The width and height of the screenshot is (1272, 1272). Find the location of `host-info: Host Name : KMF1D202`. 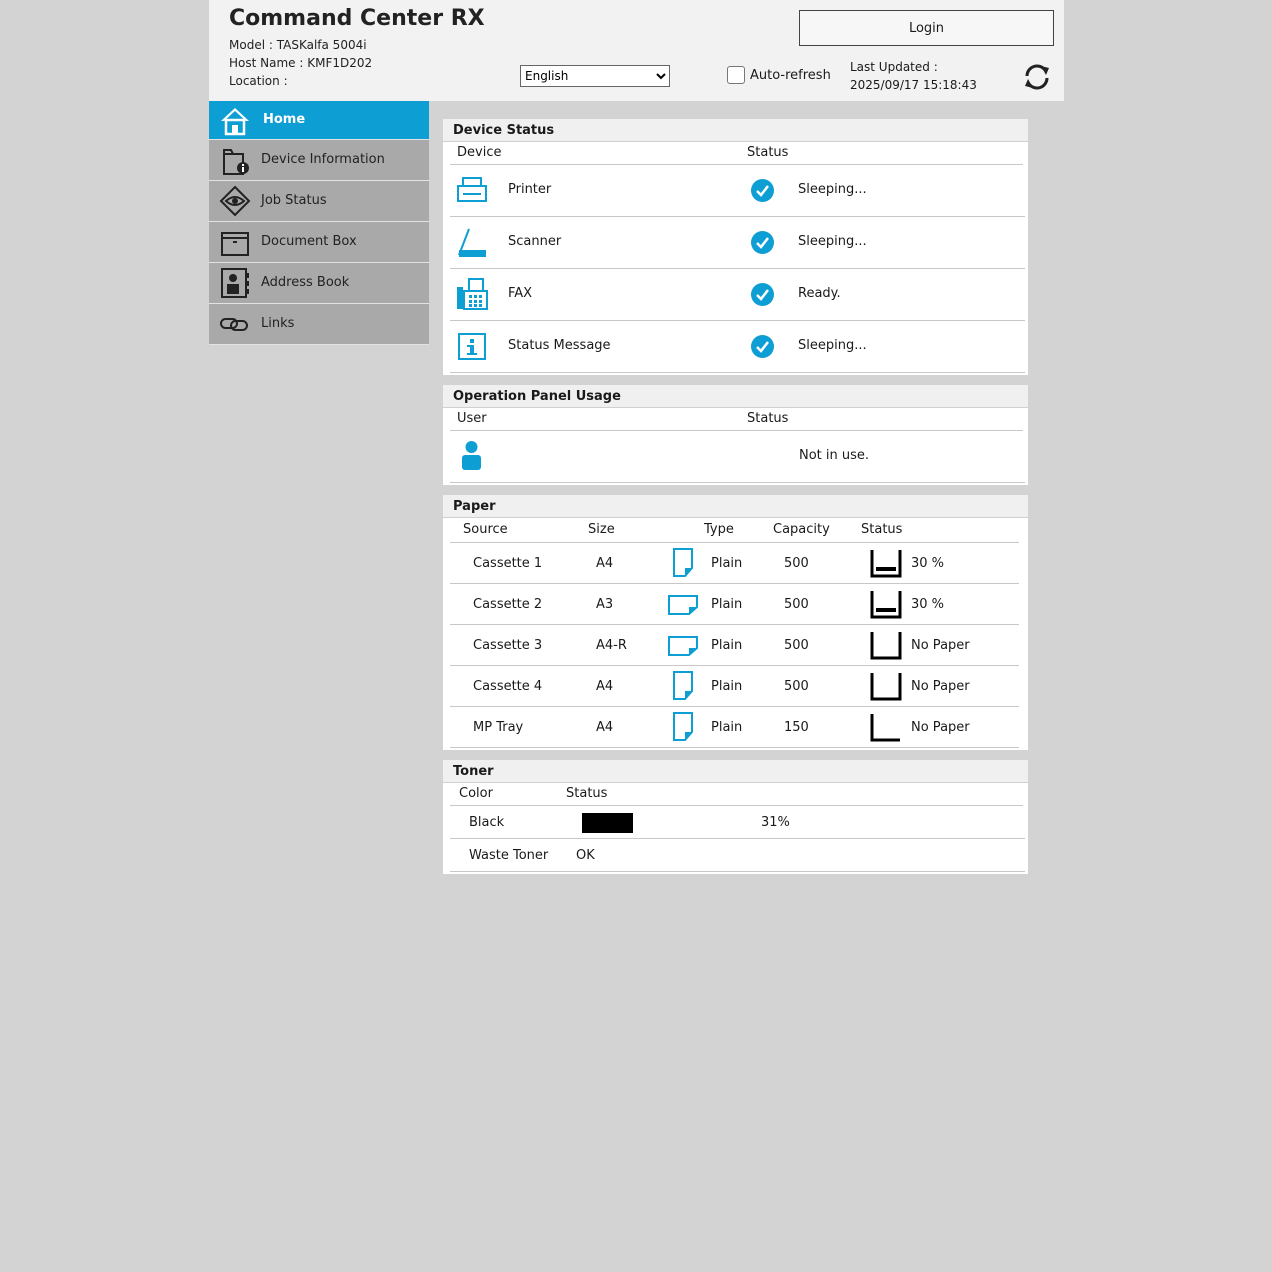

host-info: Host Name : KMF1D202 is located at coordinates (300, 63).